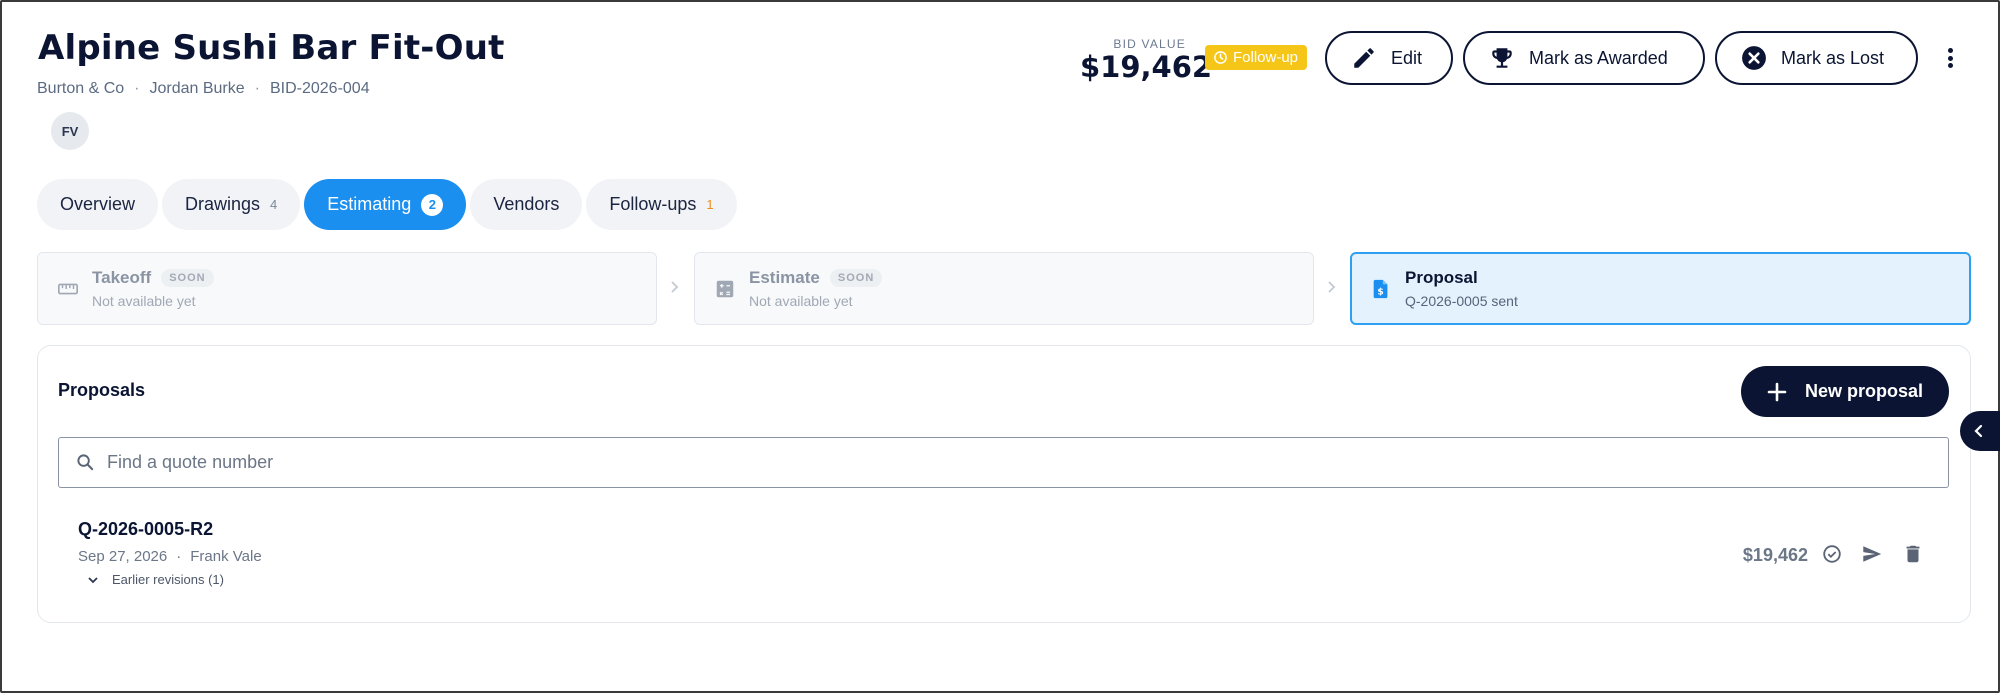 This screenshot has height=693, width=2000. What do you see at coordinates (170, 556) in the screenshot?
I see `quote-meta: Sep 27, 2026 · Frank Vale` at bounding box center [170, 556].